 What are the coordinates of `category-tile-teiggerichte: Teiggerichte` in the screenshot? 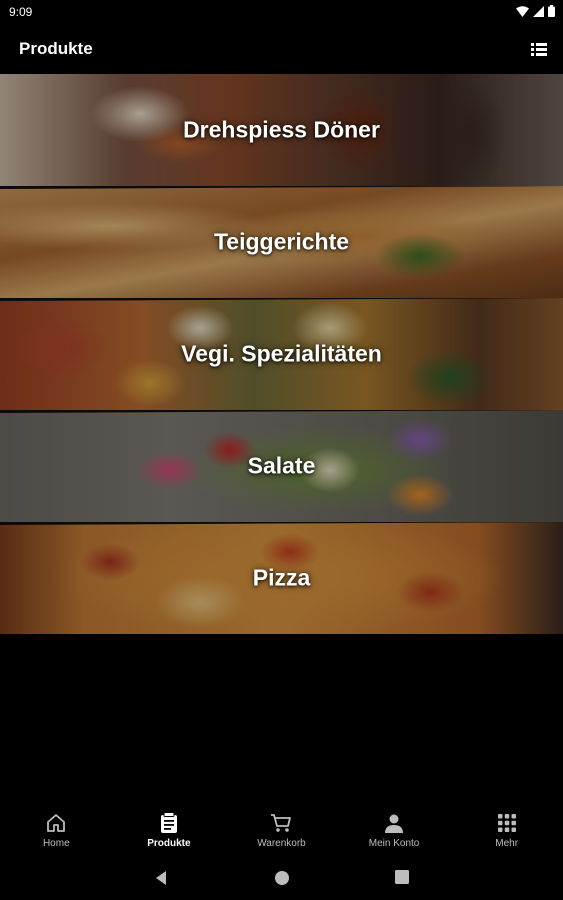 It's located at (281, 242).